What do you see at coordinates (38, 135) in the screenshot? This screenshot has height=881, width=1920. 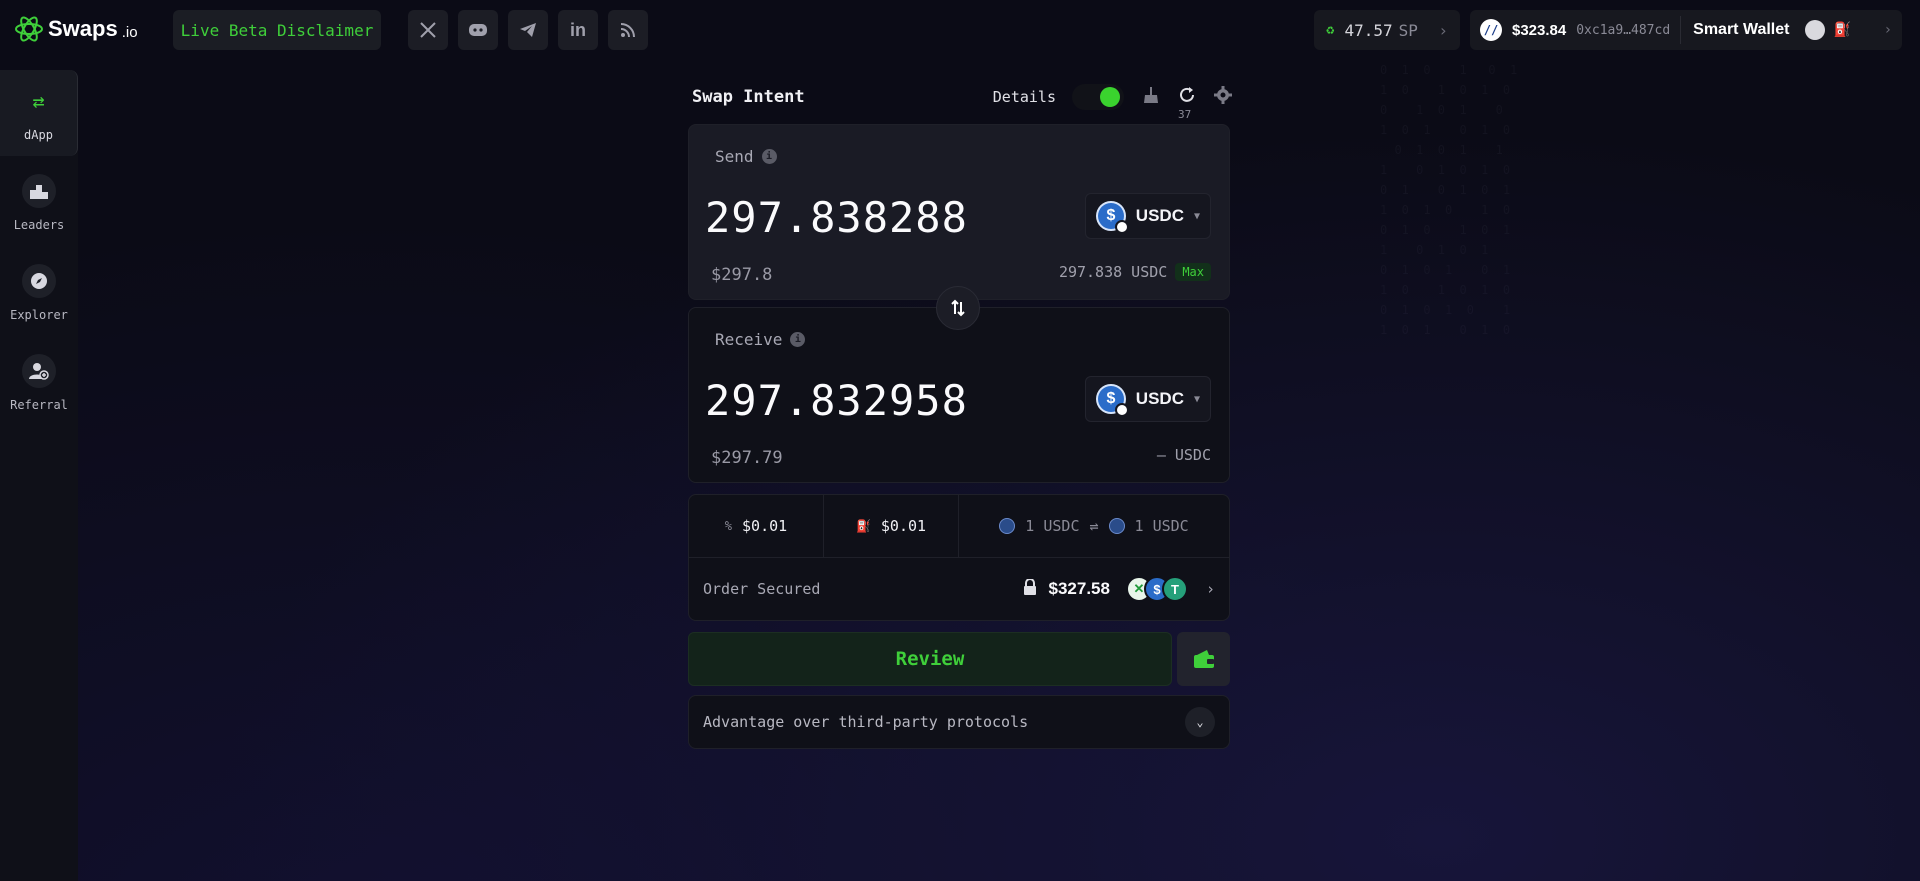 I see `sidebar-item-label: dApp` at bounding box center [38, 135].